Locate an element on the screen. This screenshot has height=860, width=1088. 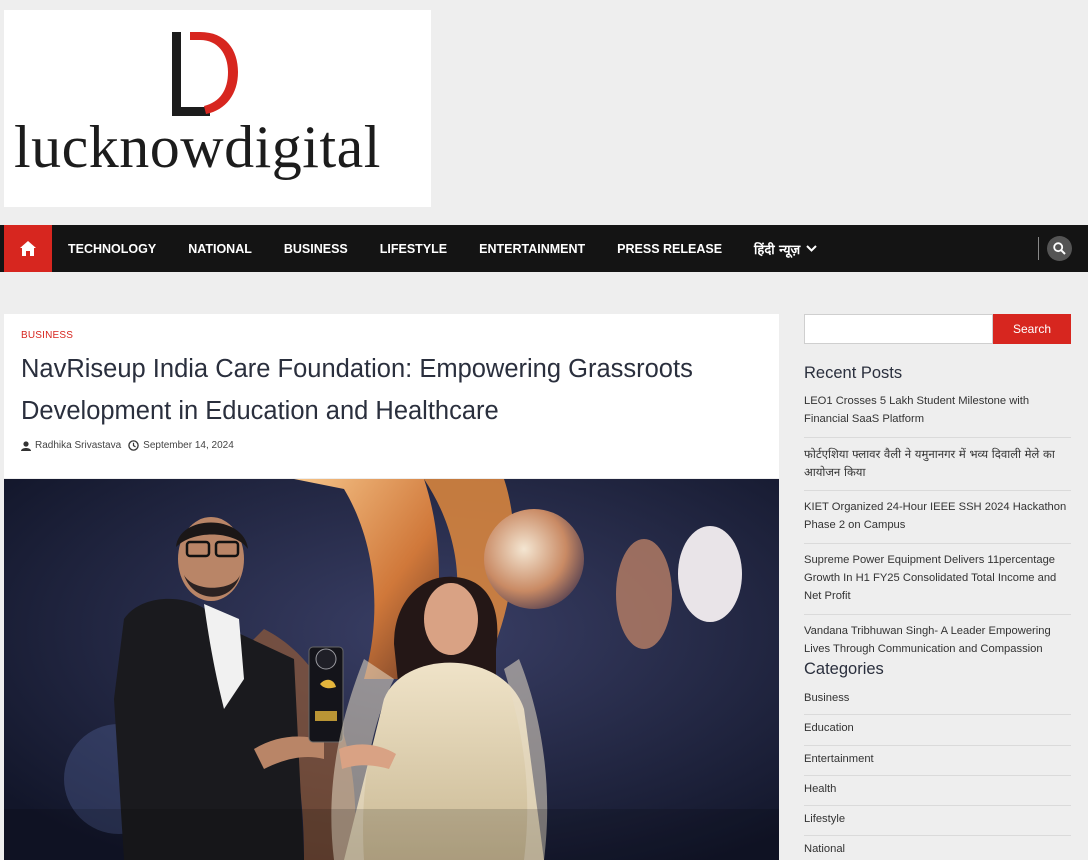
nav-item-entertainment: ENTERTAINMENT is located at coordinates (532, 249).